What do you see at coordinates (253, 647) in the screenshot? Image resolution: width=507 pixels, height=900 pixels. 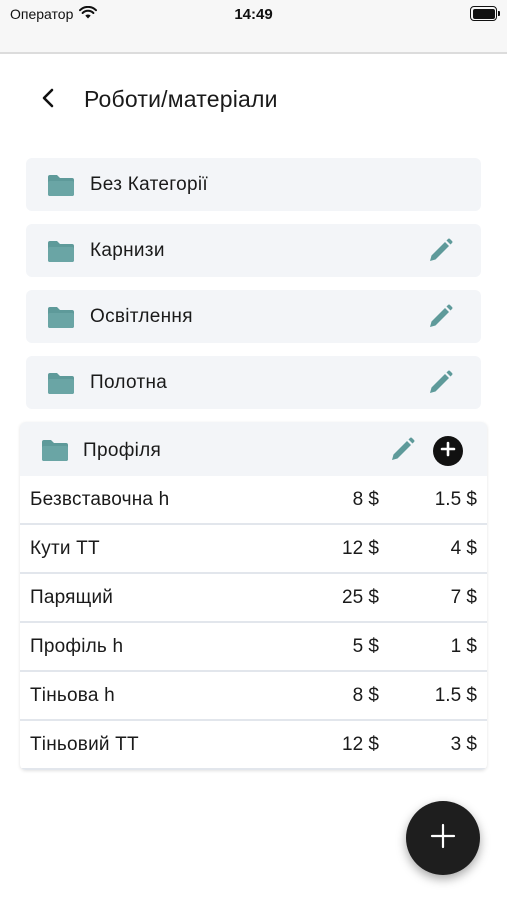 I see `list-item: Профіль h 5 $ 1 $` at bounding box center [253, 647].